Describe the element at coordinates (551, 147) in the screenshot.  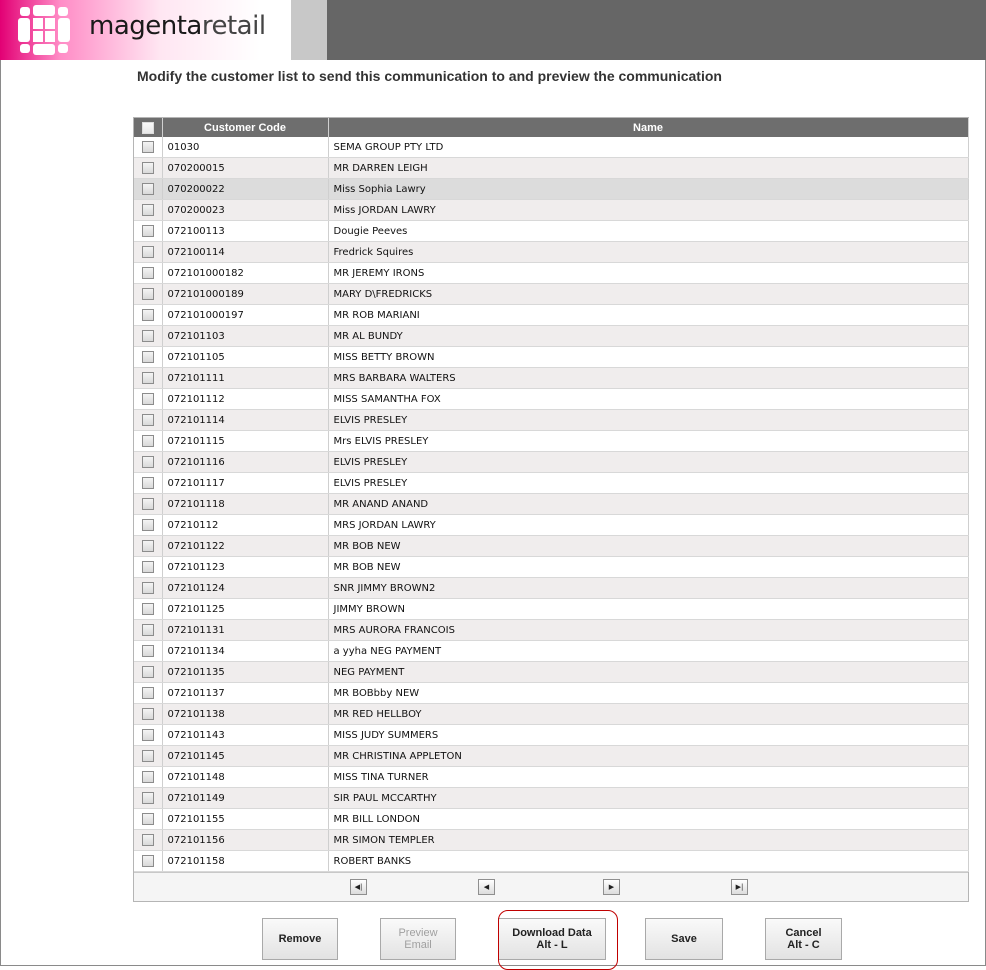
I see `table-row: 01030 SEMA GROUP PTY LTD` at that location.